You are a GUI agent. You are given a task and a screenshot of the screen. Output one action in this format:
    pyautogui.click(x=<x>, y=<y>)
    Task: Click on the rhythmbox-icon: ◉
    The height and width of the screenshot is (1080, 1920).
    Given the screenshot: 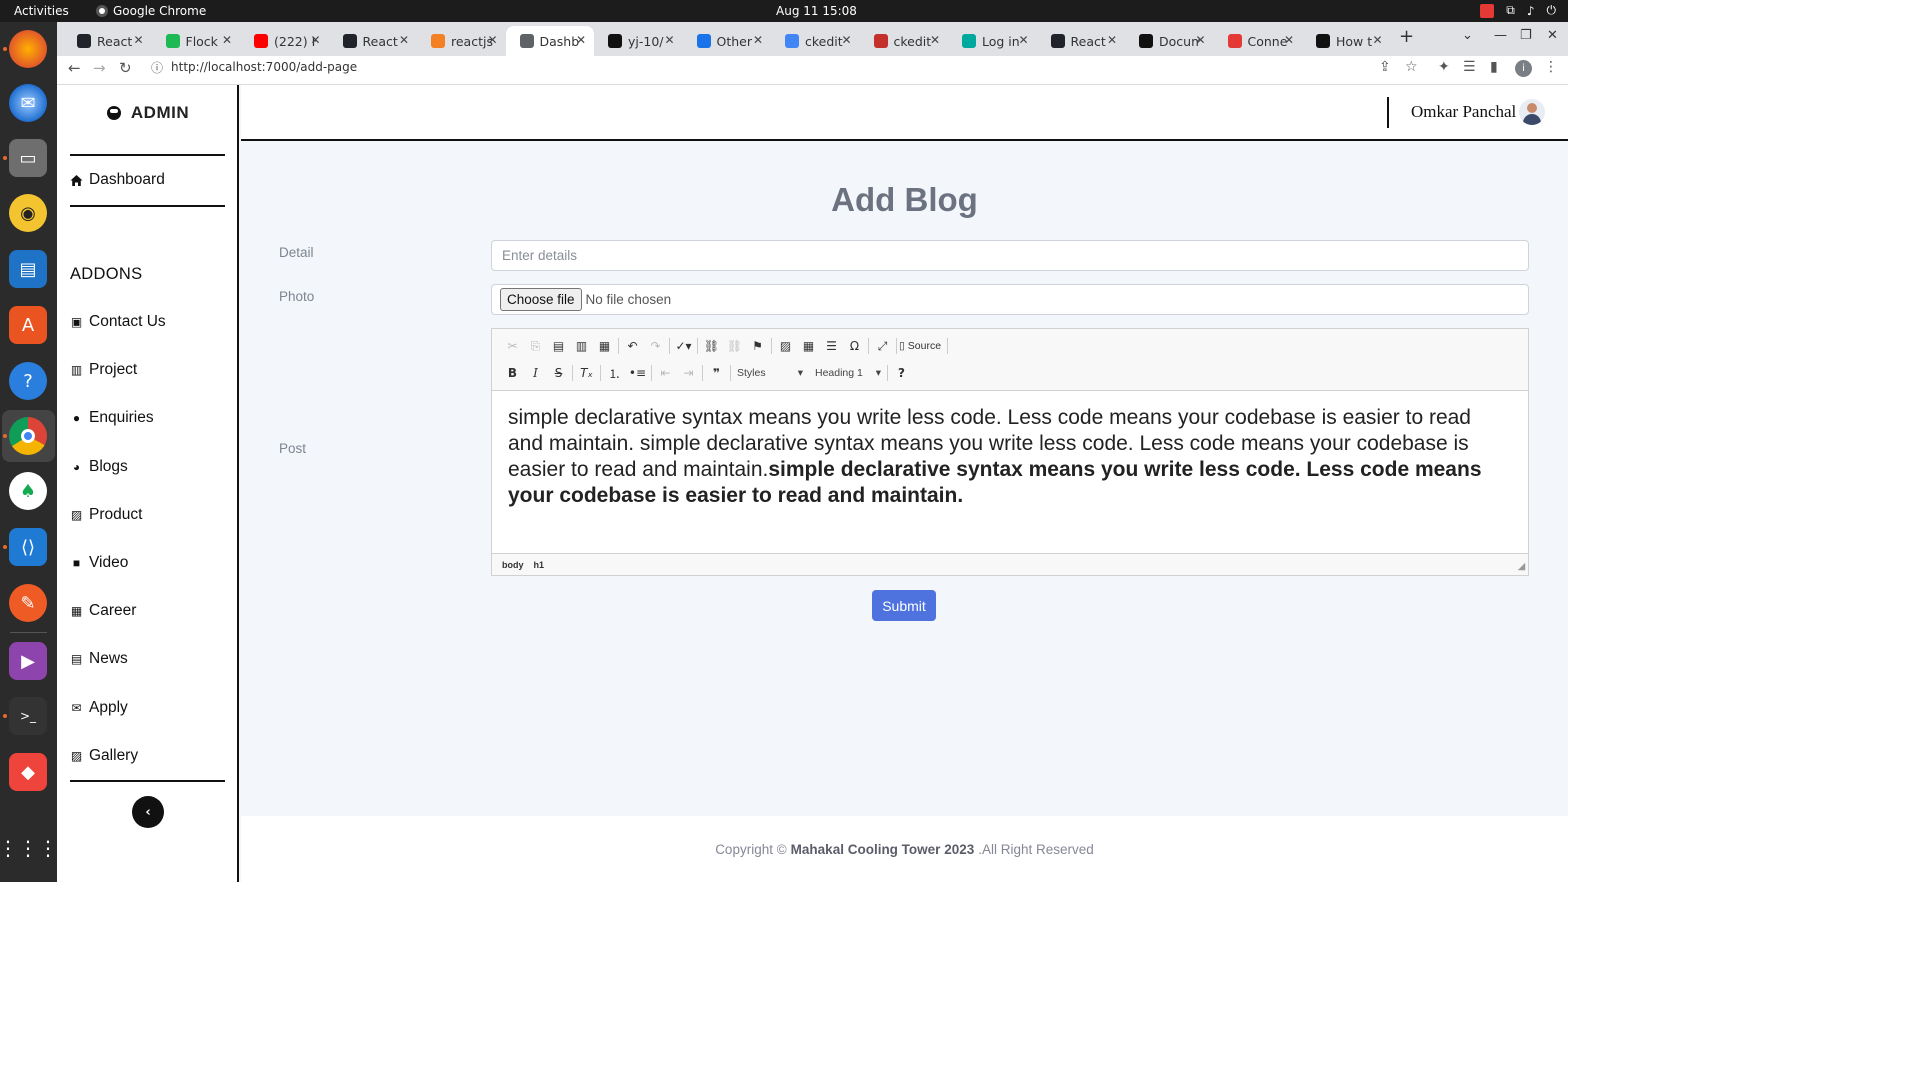 What is the action you would take?
    pyautogui.click(x=28, y=213)
    